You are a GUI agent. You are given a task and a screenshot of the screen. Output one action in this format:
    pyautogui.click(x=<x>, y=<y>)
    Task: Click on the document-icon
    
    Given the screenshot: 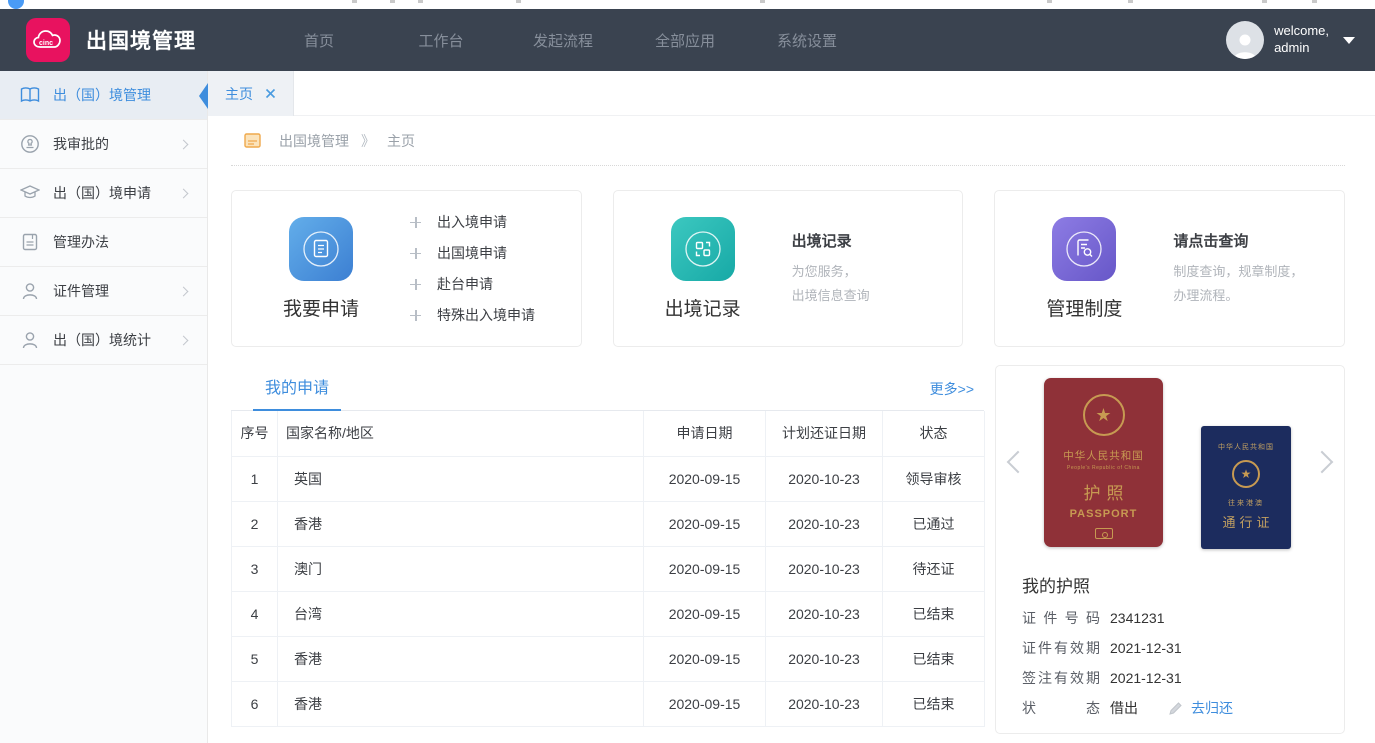 What is the action you would take?
    pyautogui.click(x=30, y=242)
    